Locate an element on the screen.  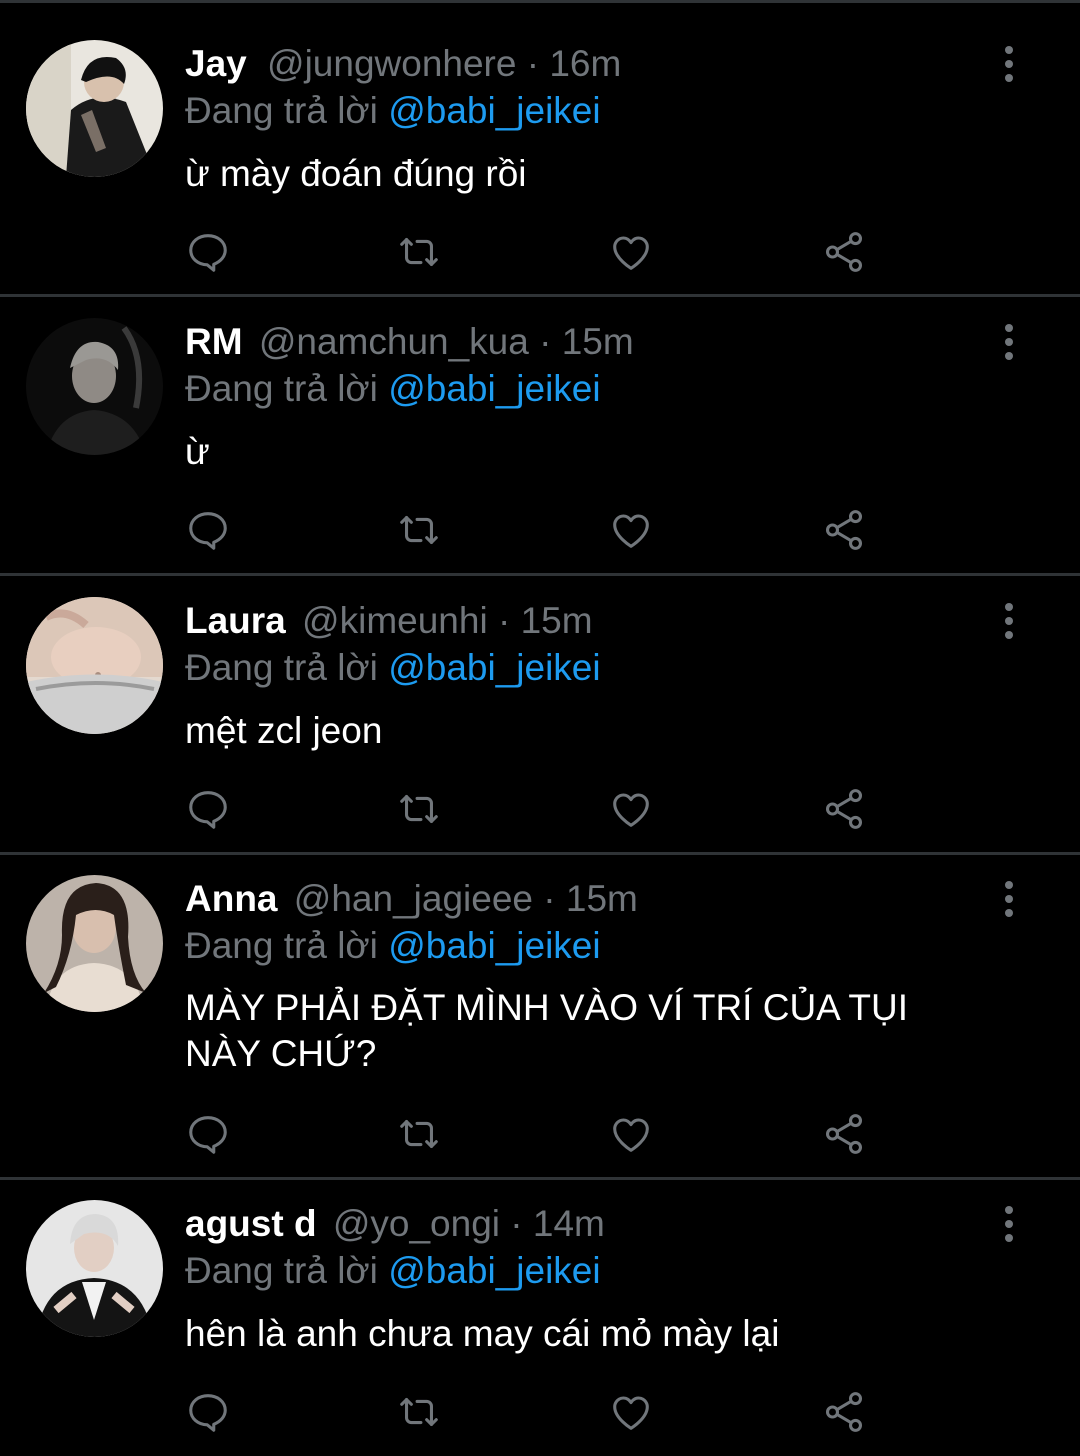
tweet-header: RM @namchun_kua · 15m is located at coordinates (409, 342).